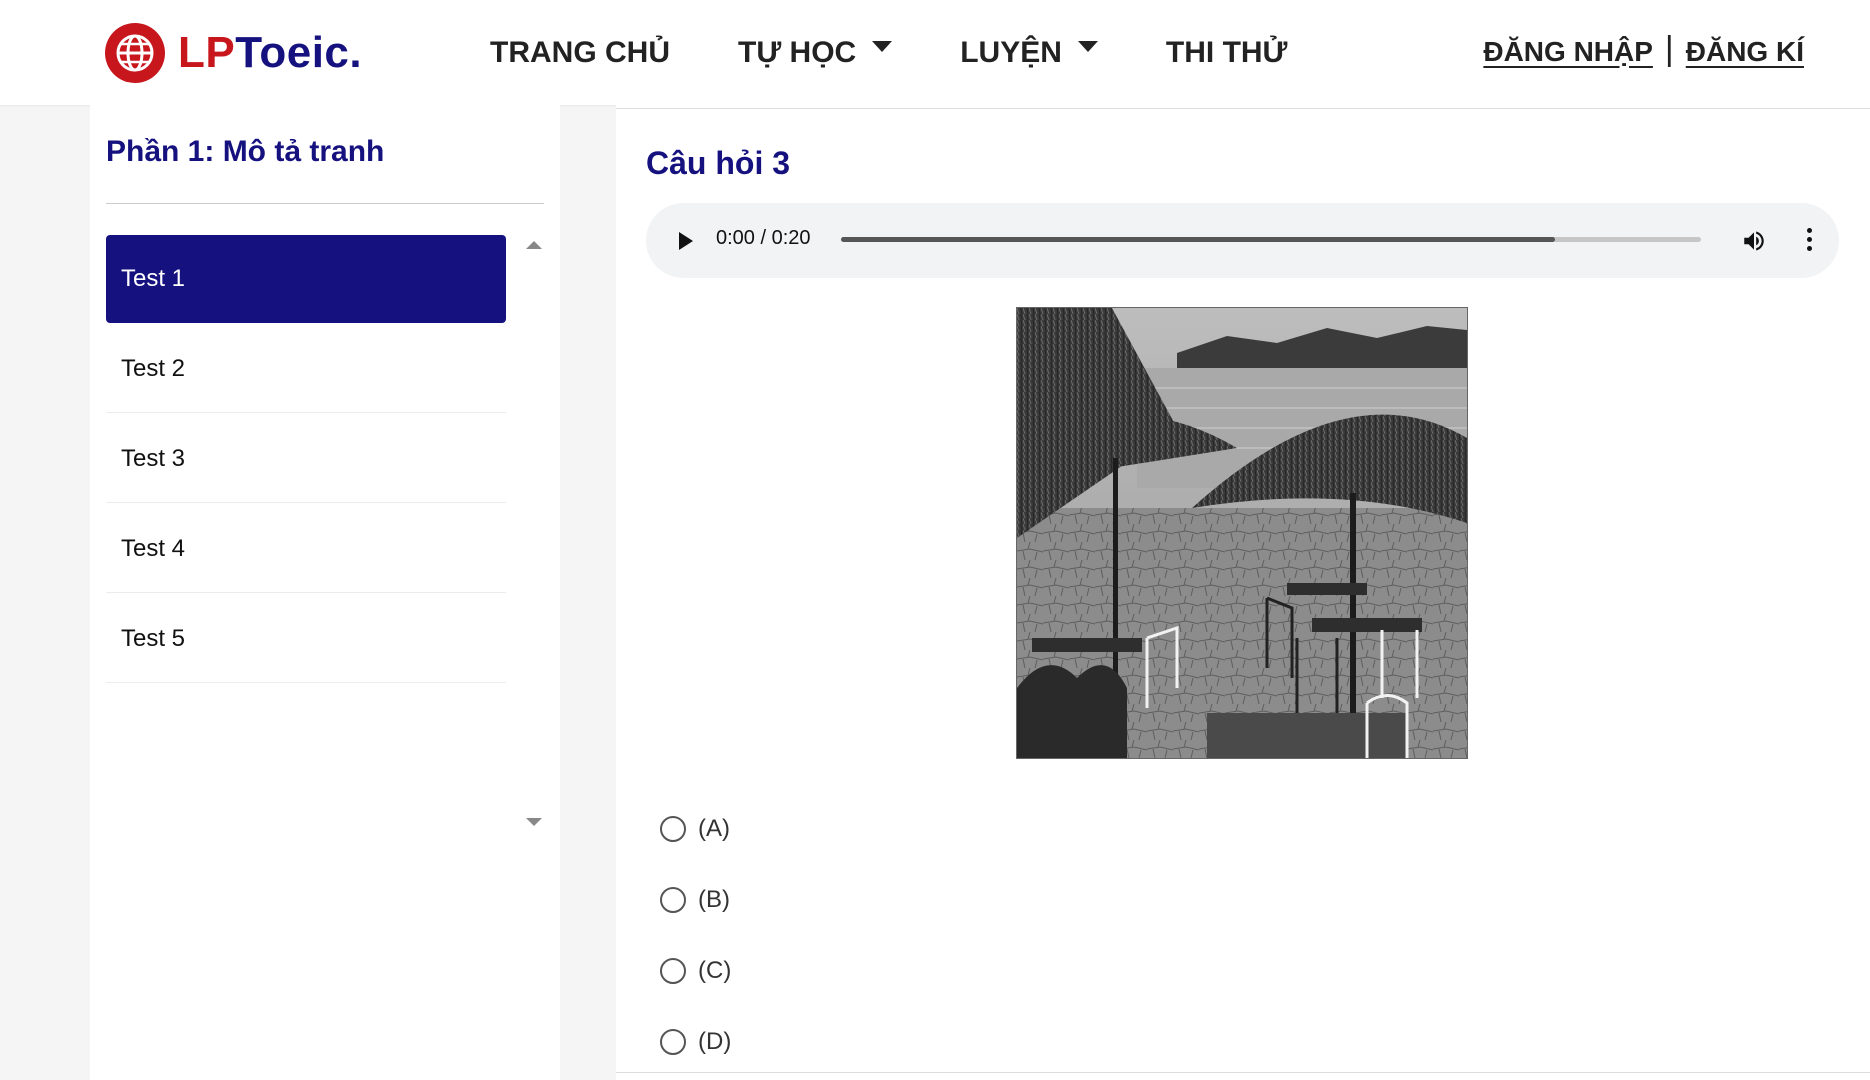 This screenshot has width=1870, height=1080. I want to click on option-c: (C), so click(695, 970).